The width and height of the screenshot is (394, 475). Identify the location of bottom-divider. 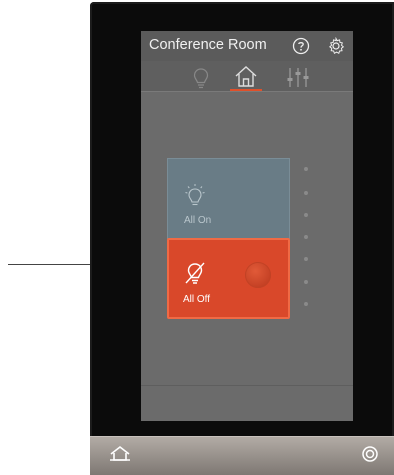
(247, 385).